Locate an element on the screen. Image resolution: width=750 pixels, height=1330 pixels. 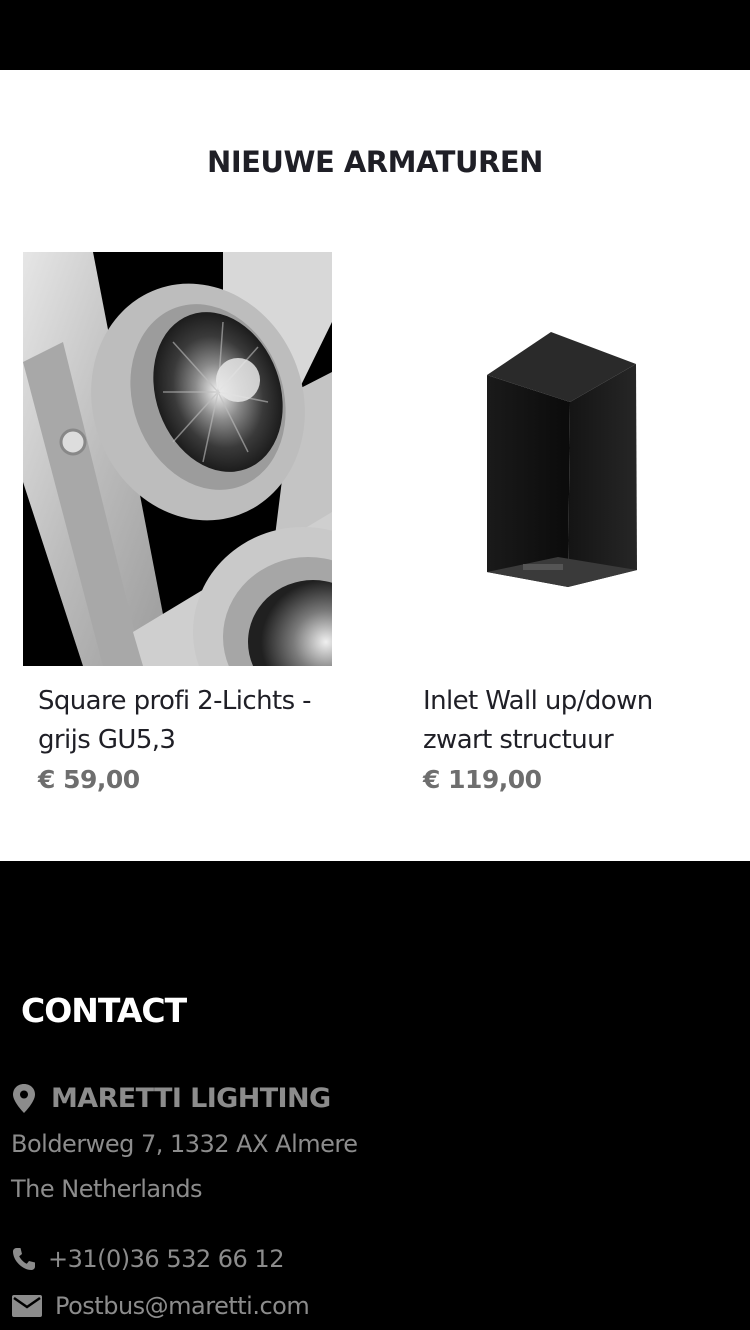
section-title: NIEUWE ARMATUREN is located at coordinates (375, 162).